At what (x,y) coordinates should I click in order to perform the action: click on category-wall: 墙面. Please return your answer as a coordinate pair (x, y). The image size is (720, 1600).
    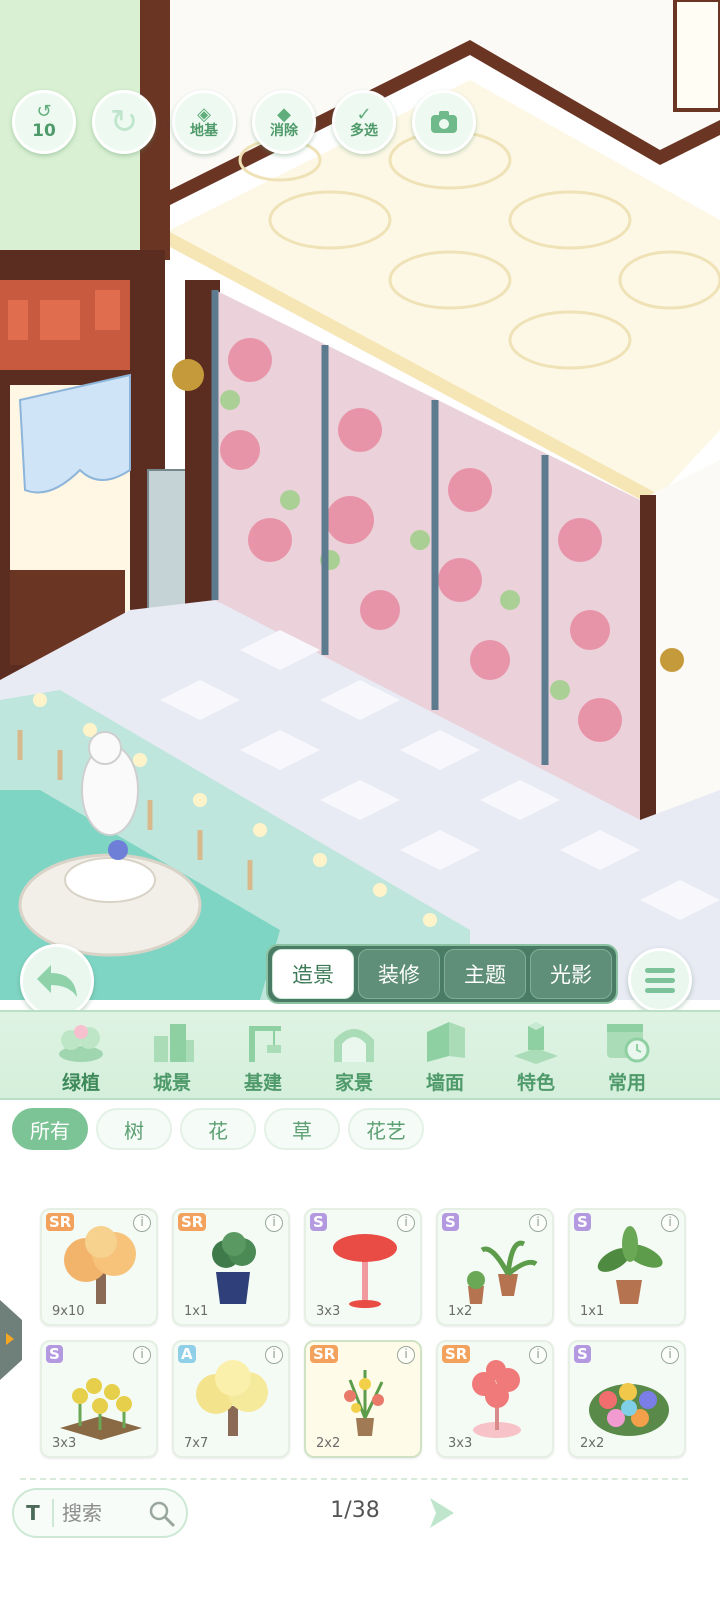
    Looking at the image, I should click on (445, 1058).